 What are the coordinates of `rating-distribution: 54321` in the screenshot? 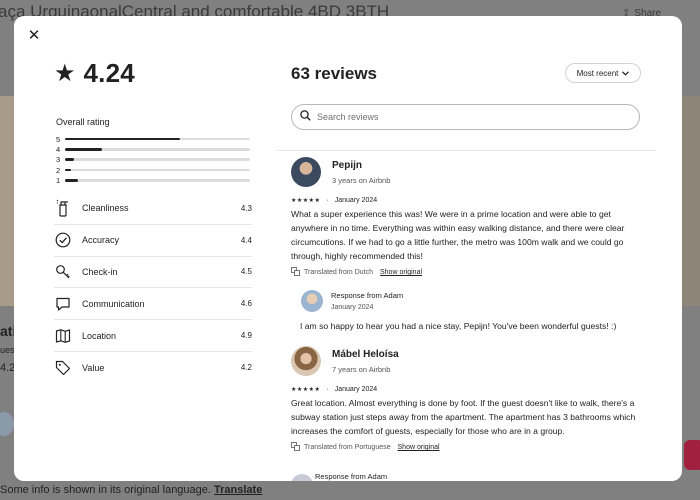 It's located at (153, 159).